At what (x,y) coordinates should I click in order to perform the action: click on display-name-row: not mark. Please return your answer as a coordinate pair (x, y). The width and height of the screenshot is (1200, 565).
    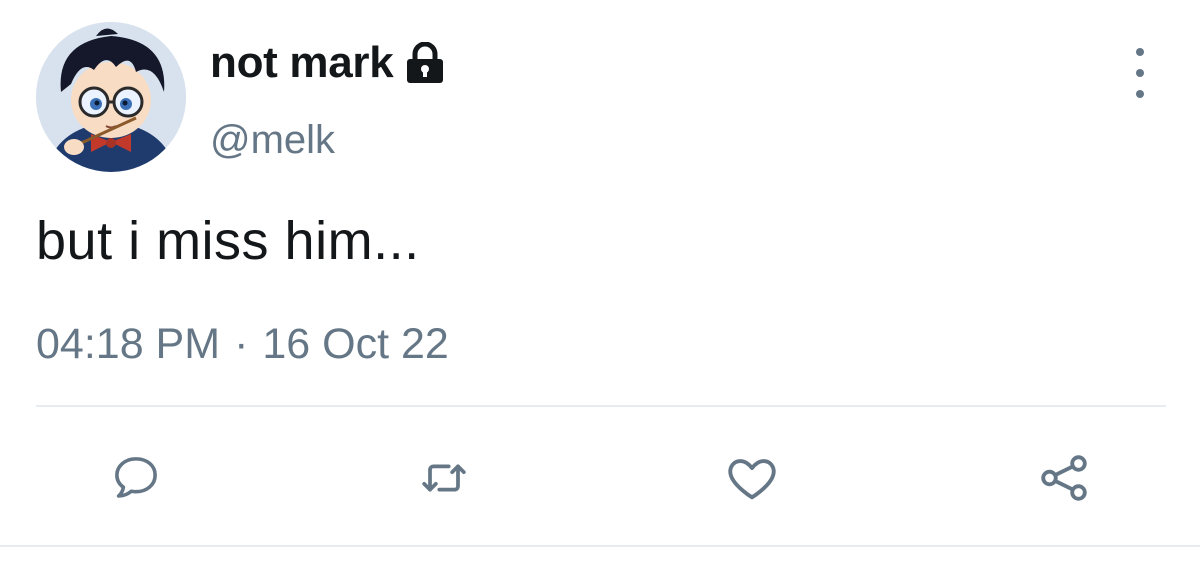
    Looking at the image, I should click on (327, 63).